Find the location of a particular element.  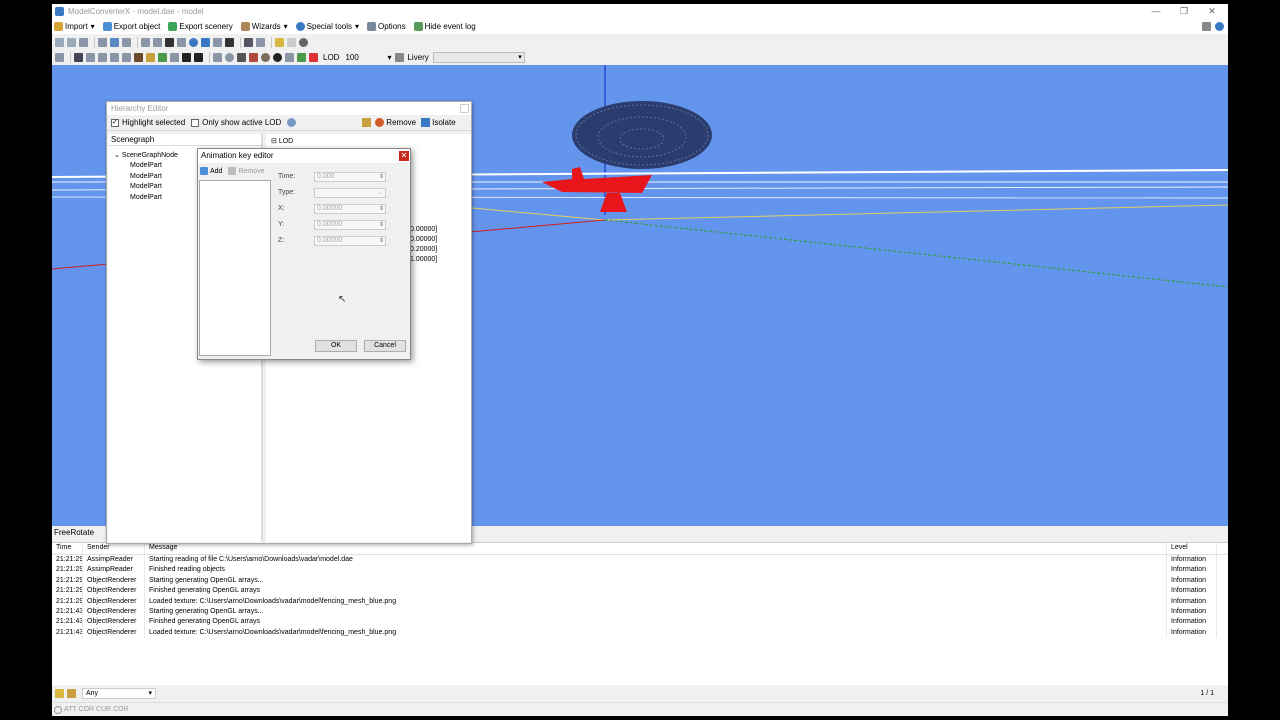

terrain-icon is located at coordinates (162, 57).